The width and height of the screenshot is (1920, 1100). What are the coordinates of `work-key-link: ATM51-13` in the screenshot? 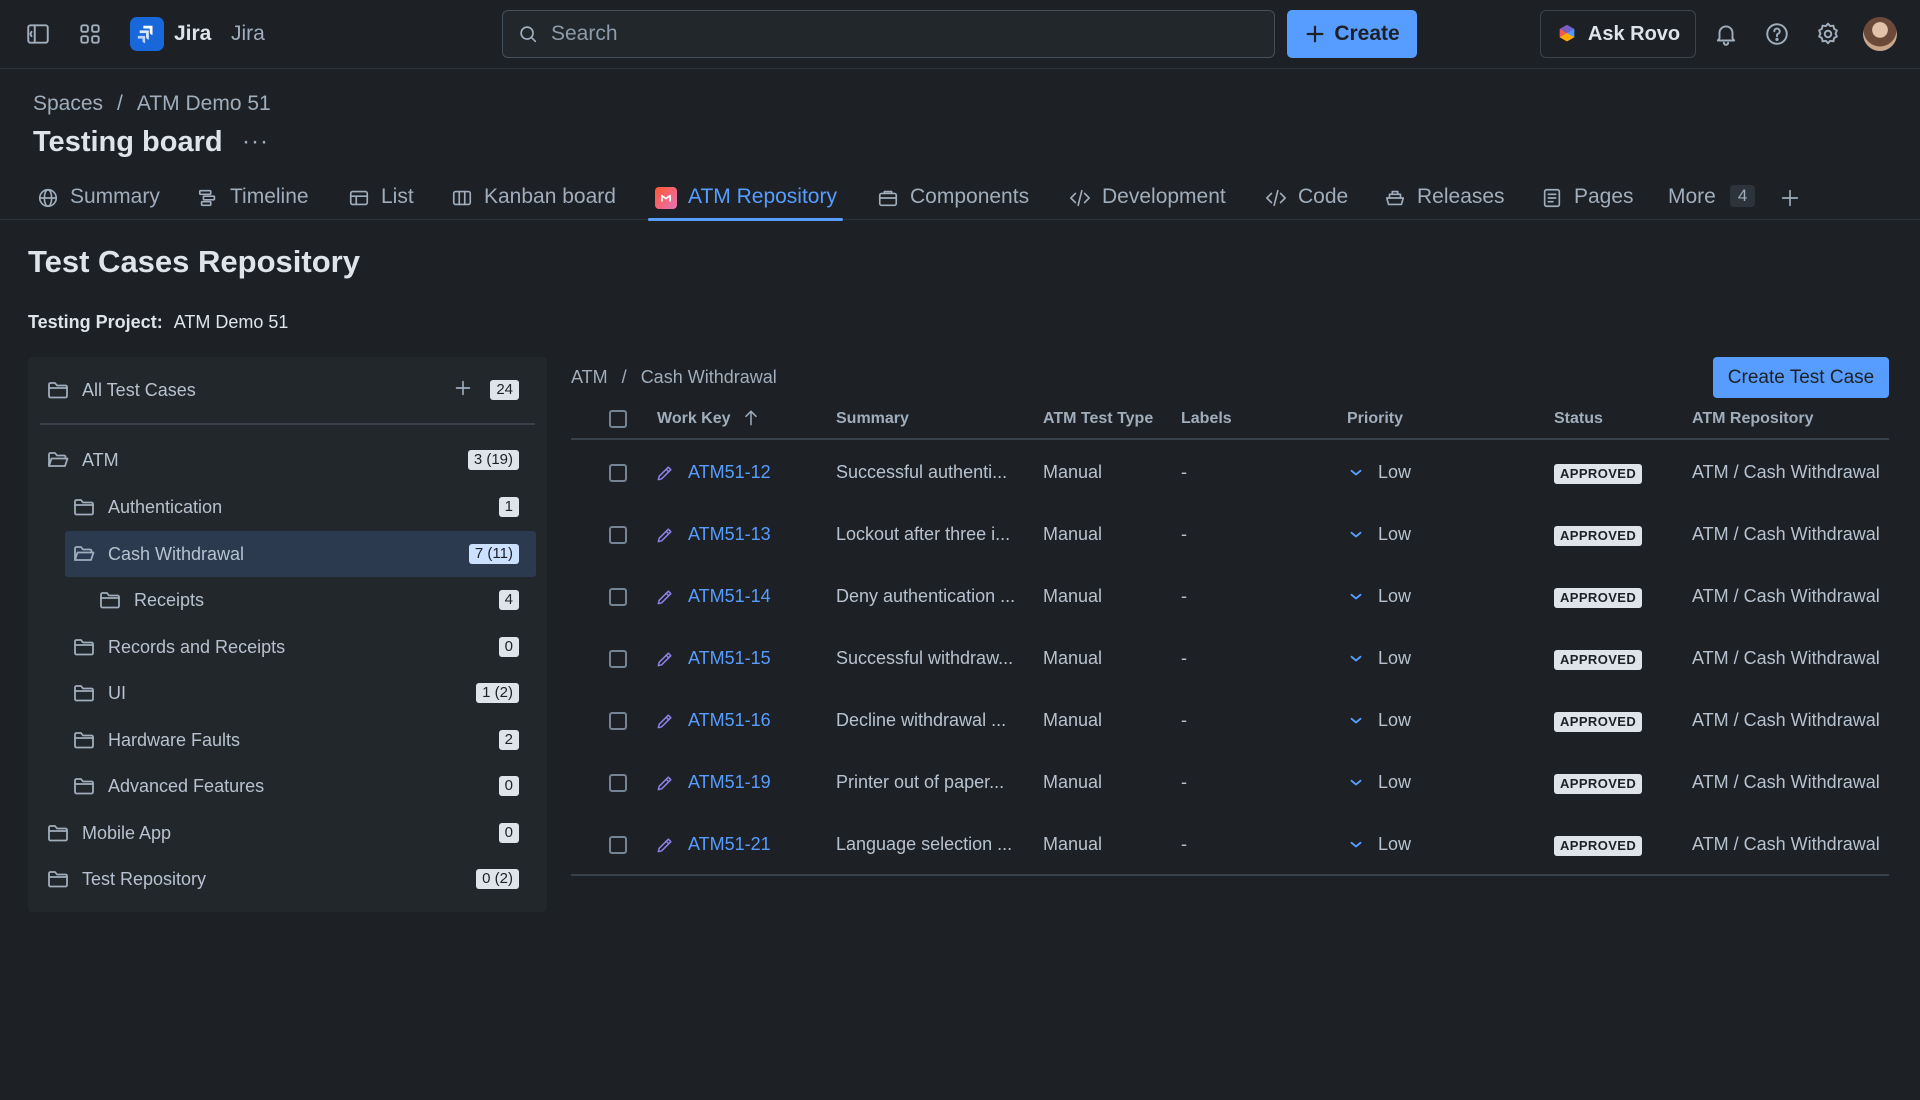 It's located at (729, 534).